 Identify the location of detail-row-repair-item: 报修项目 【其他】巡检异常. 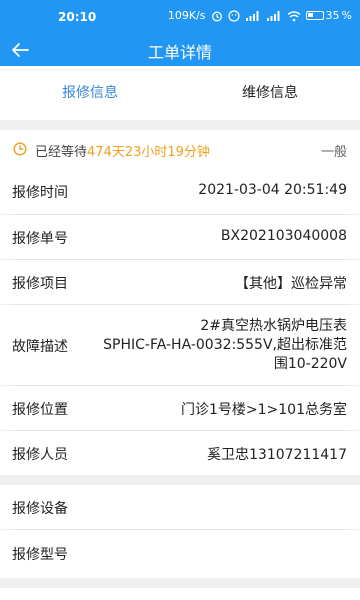
(180, 282).